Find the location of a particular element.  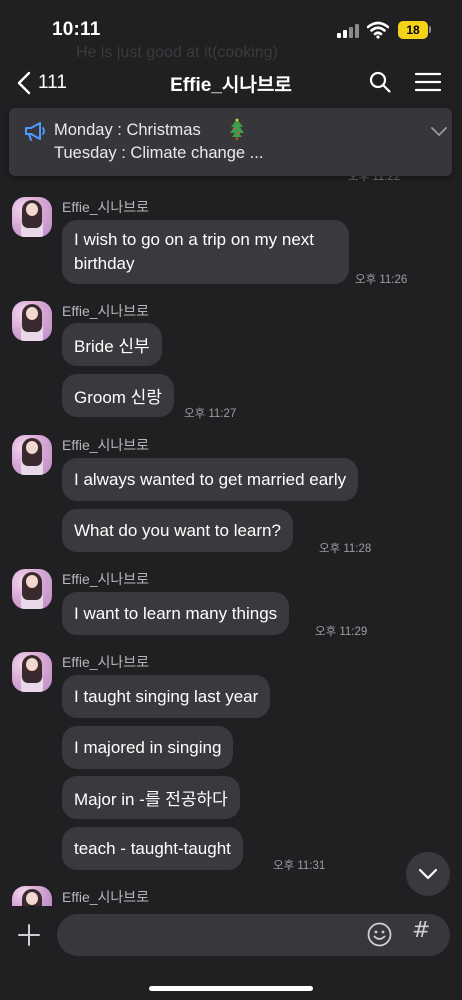

chat-title: Effie_시나브로 is located at coordinates (231, 85).